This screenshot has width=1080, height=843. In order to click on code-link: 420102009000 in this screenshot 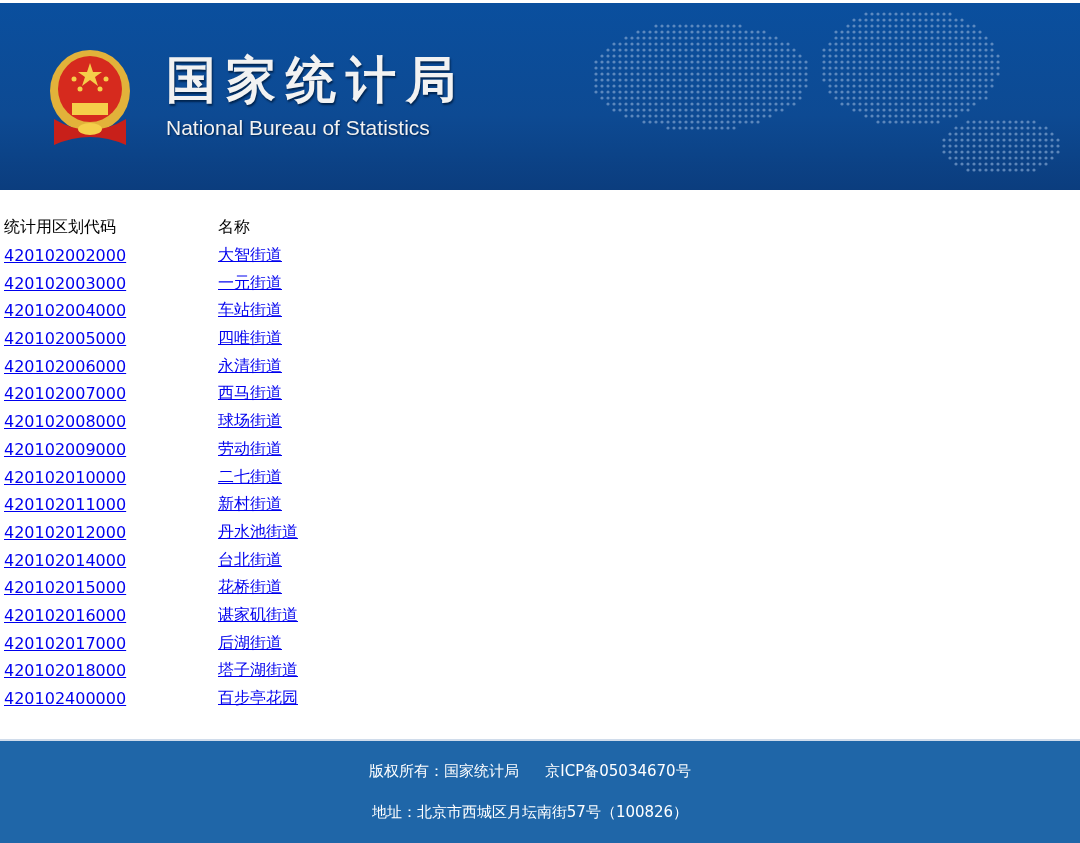, I will do `click(65, 449)`.